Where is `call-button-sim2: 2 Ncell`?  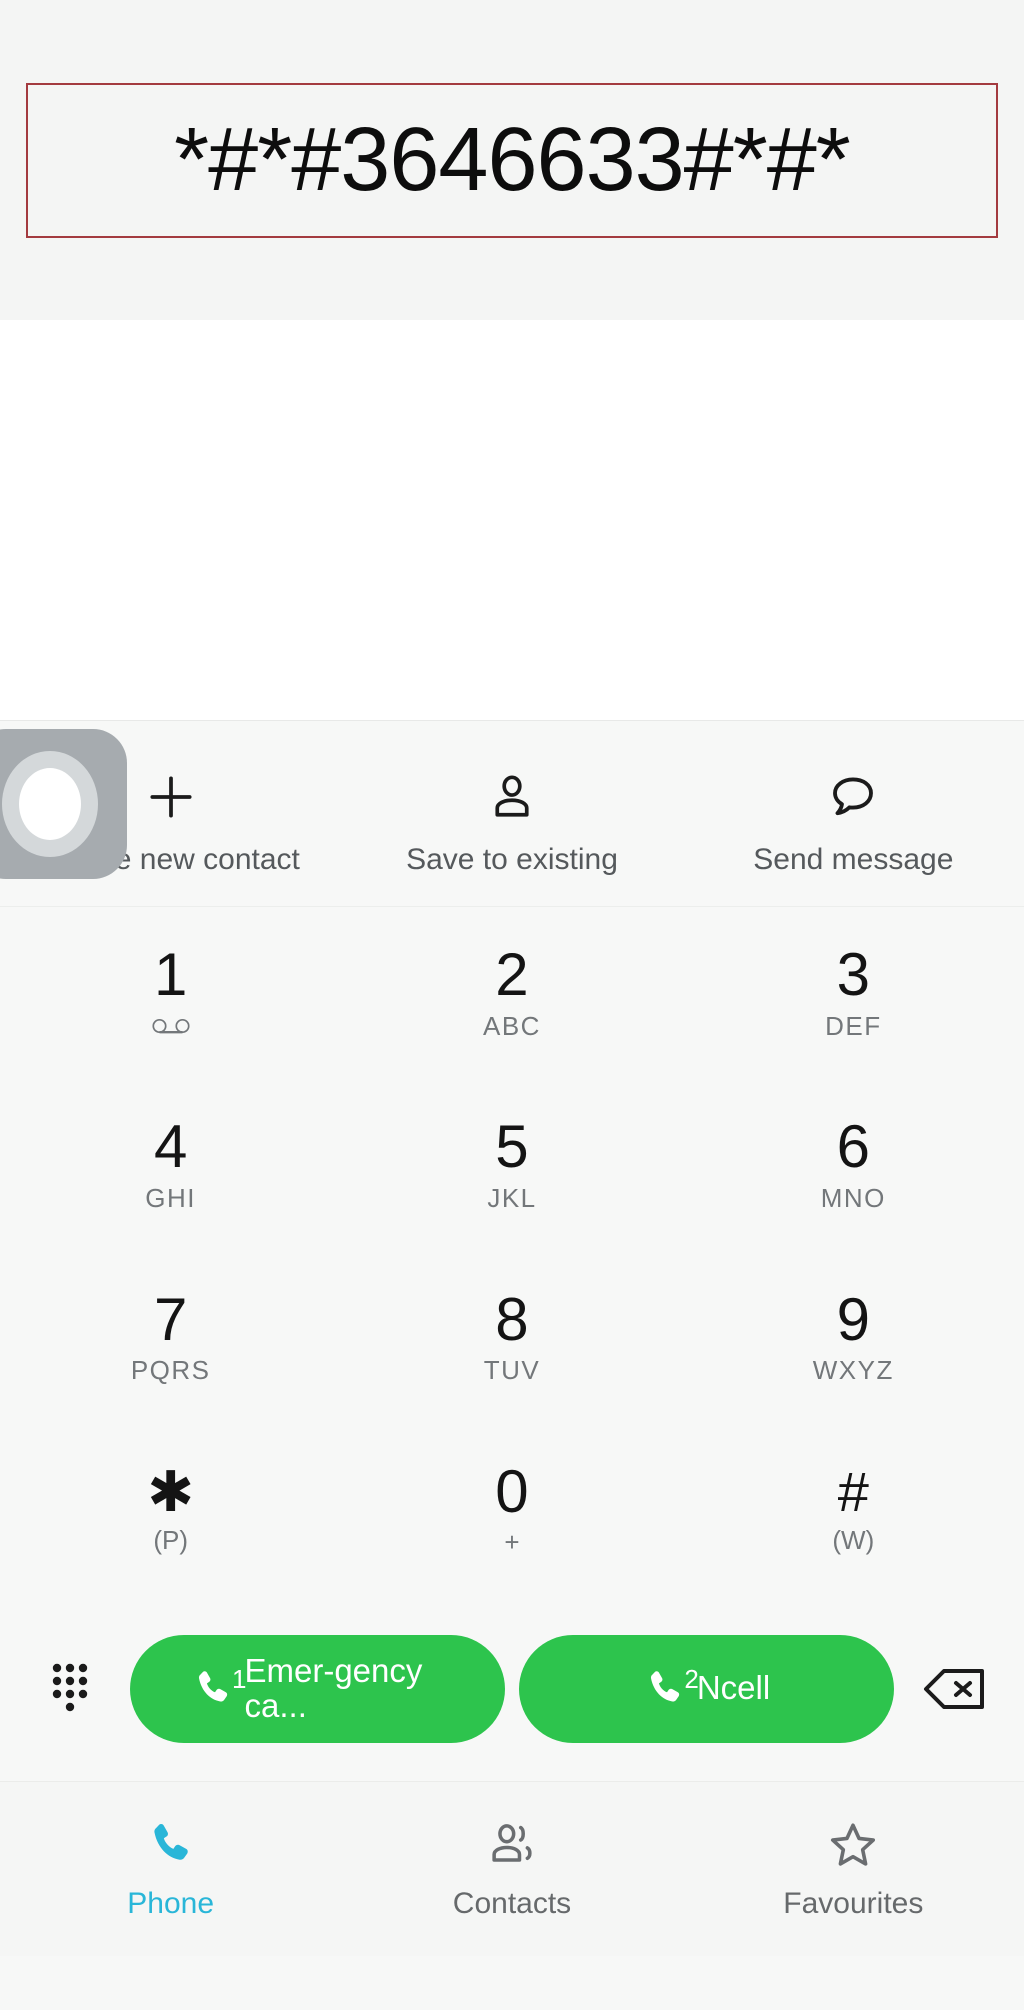
call-button-sim2: 2 Ncell is located at coordinates (706, 1688).